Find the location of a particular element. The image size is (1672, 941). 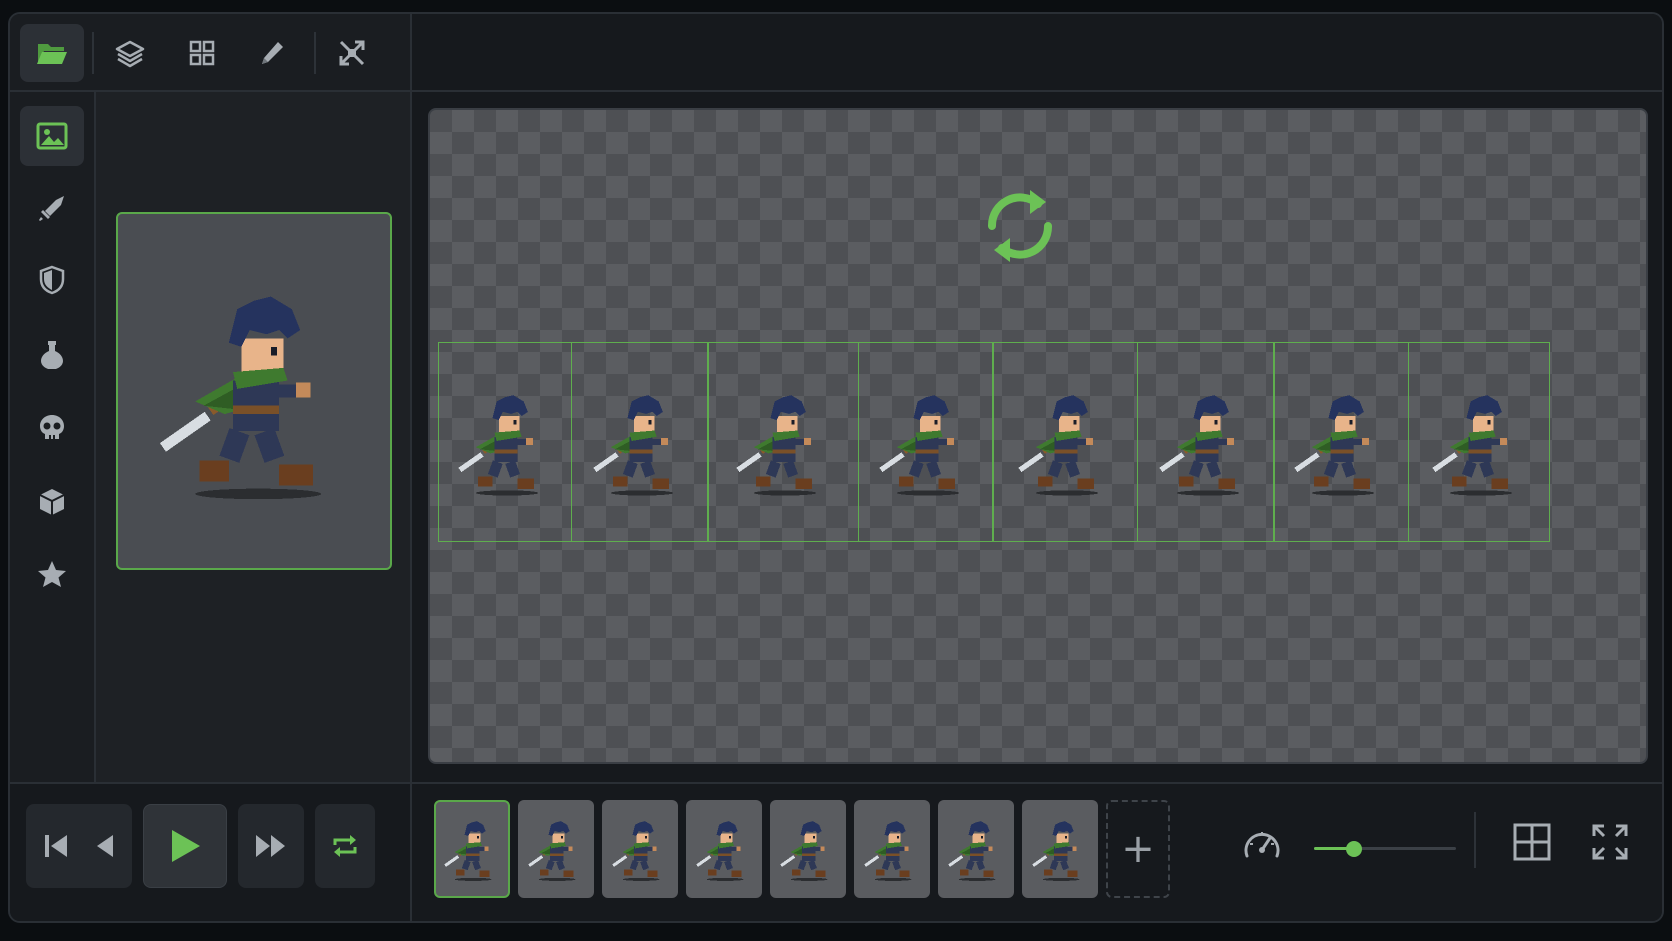

sprite-frame-strip is located at coordinates (994, 442).